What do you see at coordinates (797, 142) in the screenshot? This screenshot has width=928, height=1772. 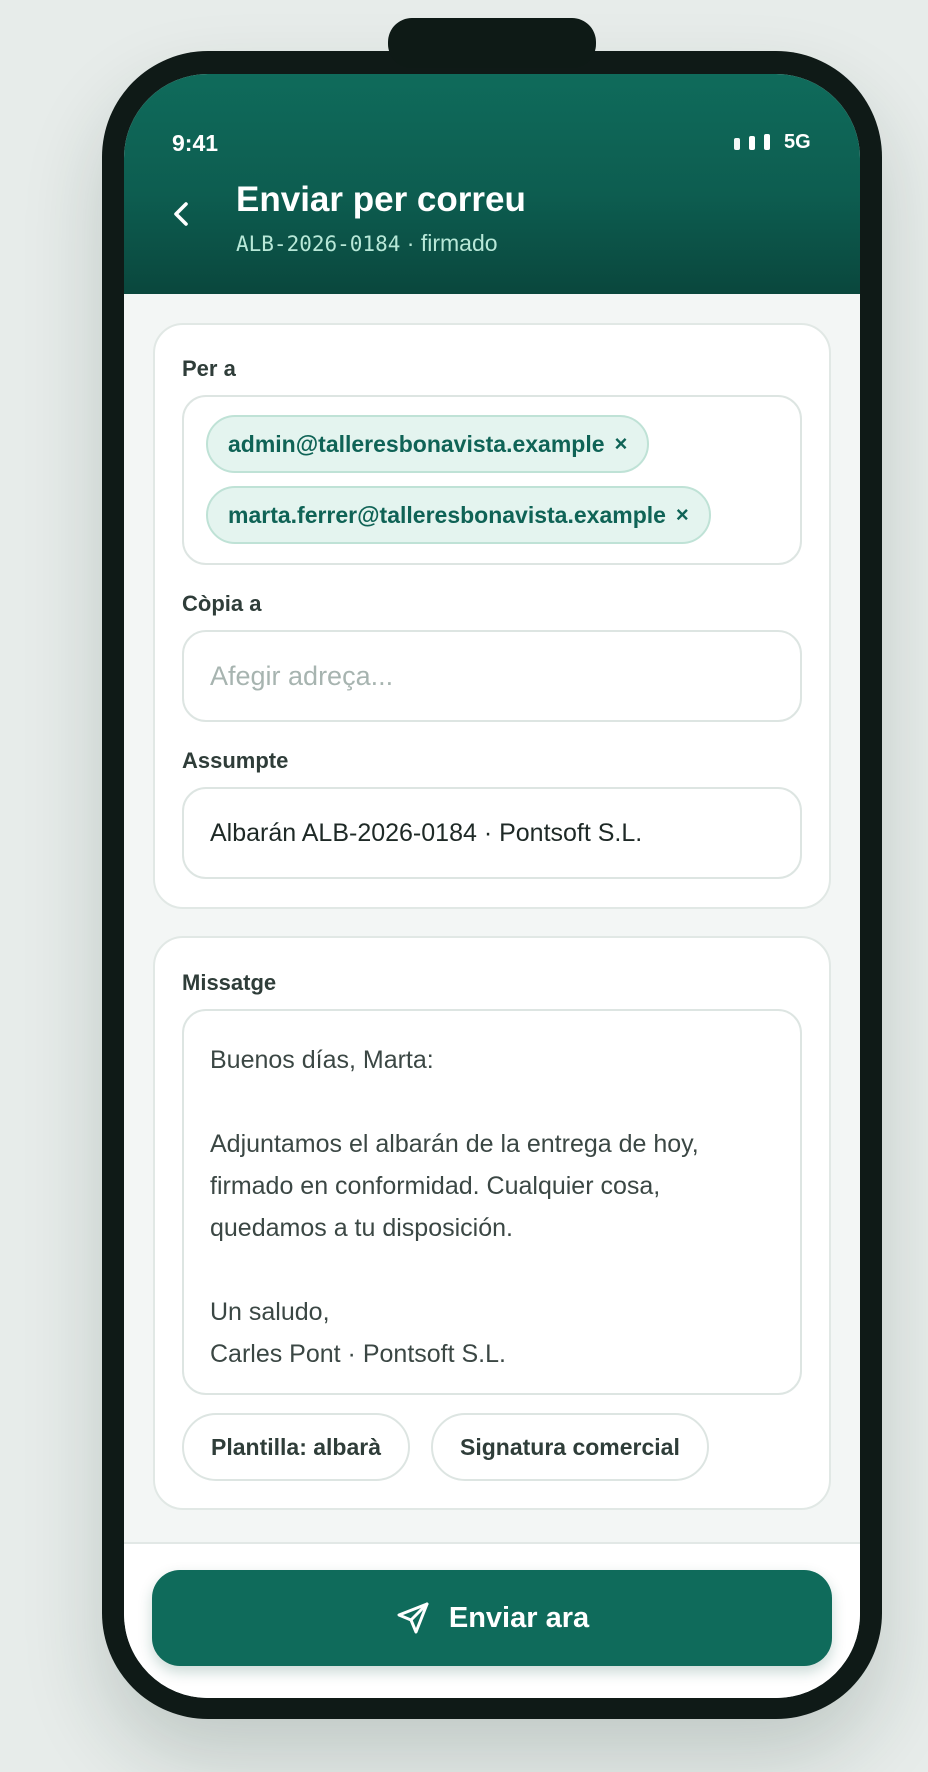 I see `network-label: 5G` at bounding box center [797, 142].